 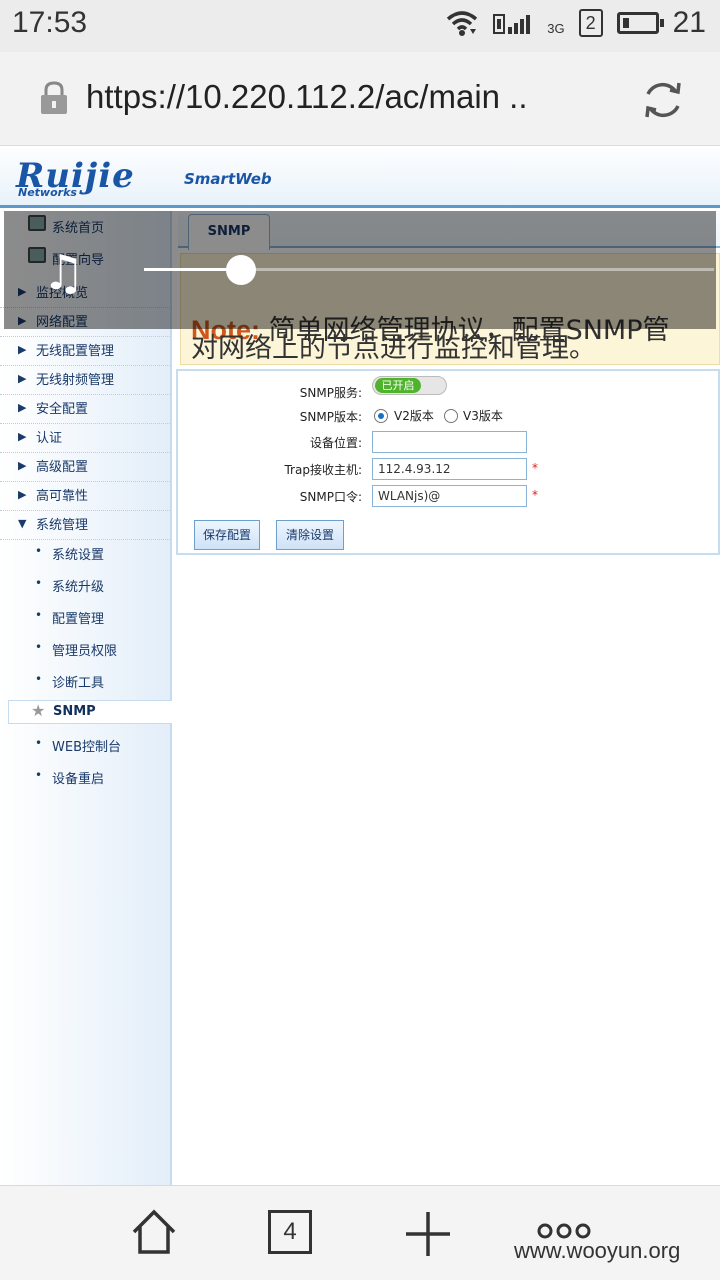 I want to click on sidebar-group-advanced: ▶ 高级配置, so click(x=85, y=469).